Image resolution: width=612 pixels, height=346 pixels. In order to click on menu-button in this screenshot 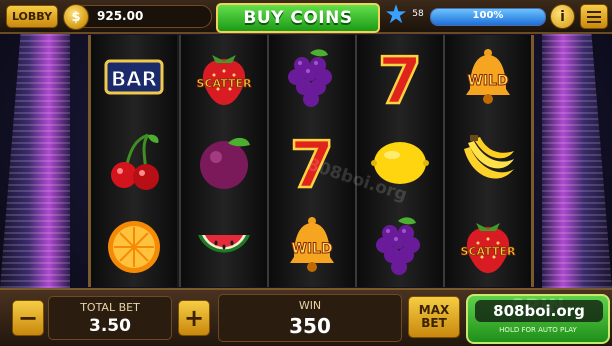, I will do `click(594, 16)`.